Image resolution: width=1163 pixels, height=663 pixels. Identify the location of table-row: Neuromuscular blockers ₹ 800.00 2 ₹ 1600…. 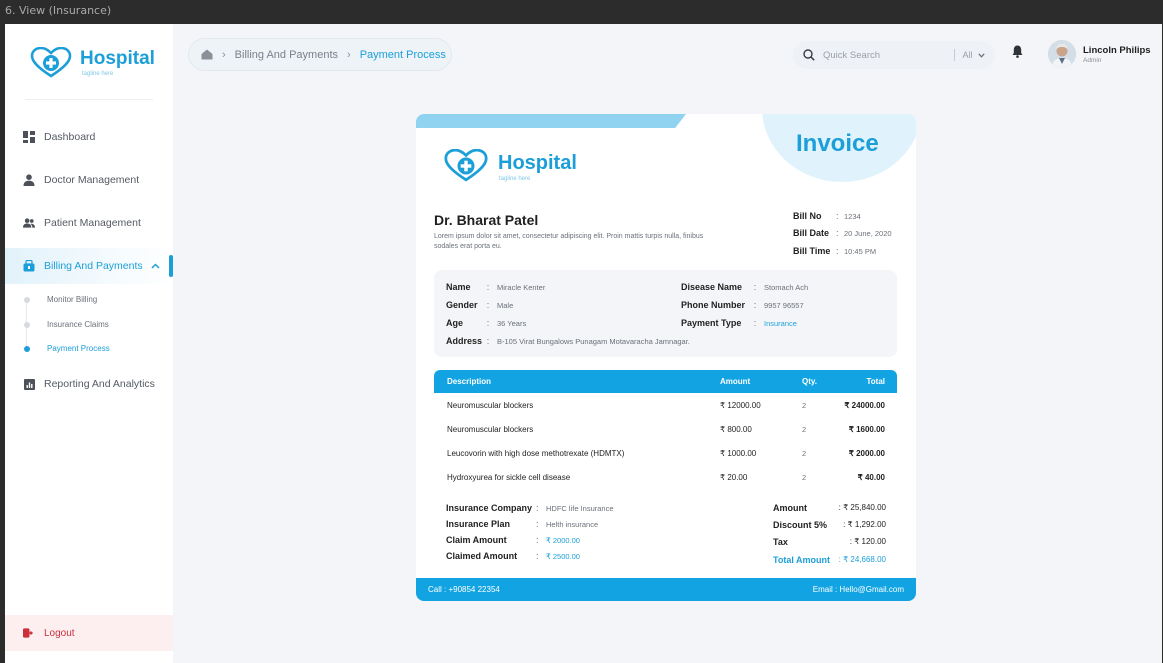
(665, 437).